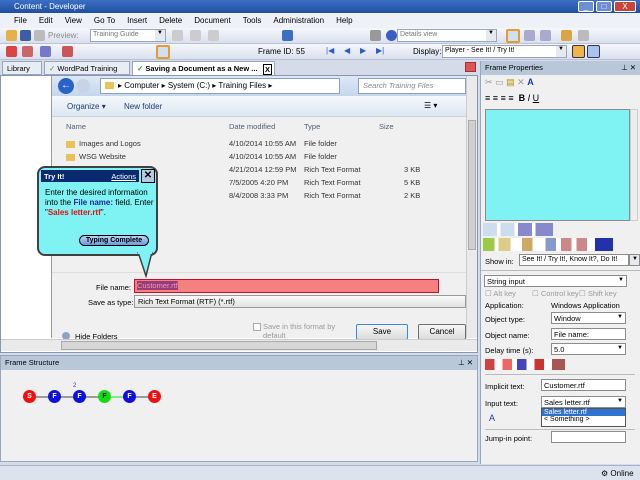  What do you see at coordinates (212, 20) in the screenshot?
I see `menu-document: Document` at bounding box center [212, 20].